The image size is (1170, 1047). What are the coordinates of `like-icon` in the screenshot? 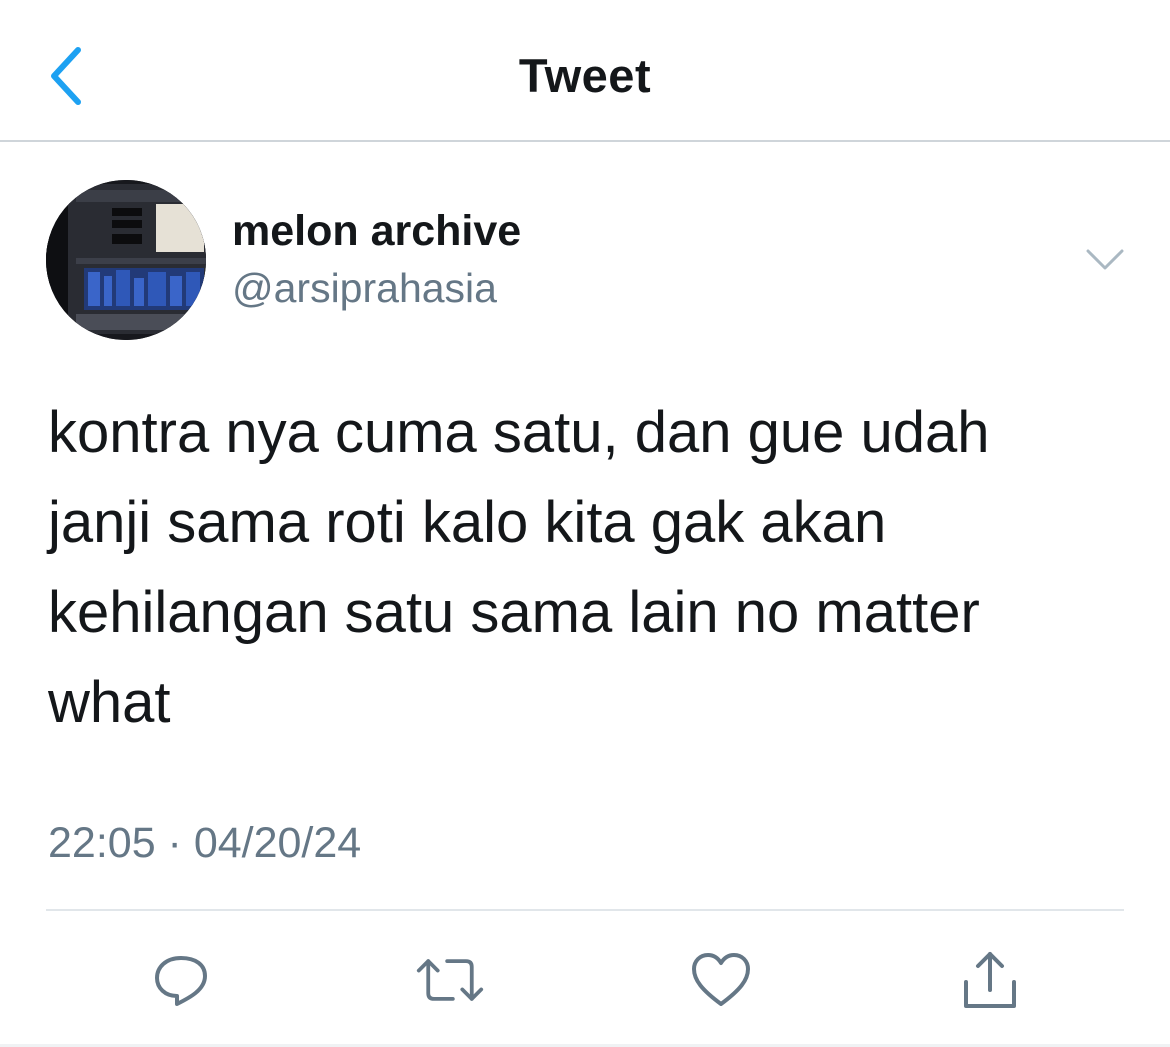 It's located at (721, 979).